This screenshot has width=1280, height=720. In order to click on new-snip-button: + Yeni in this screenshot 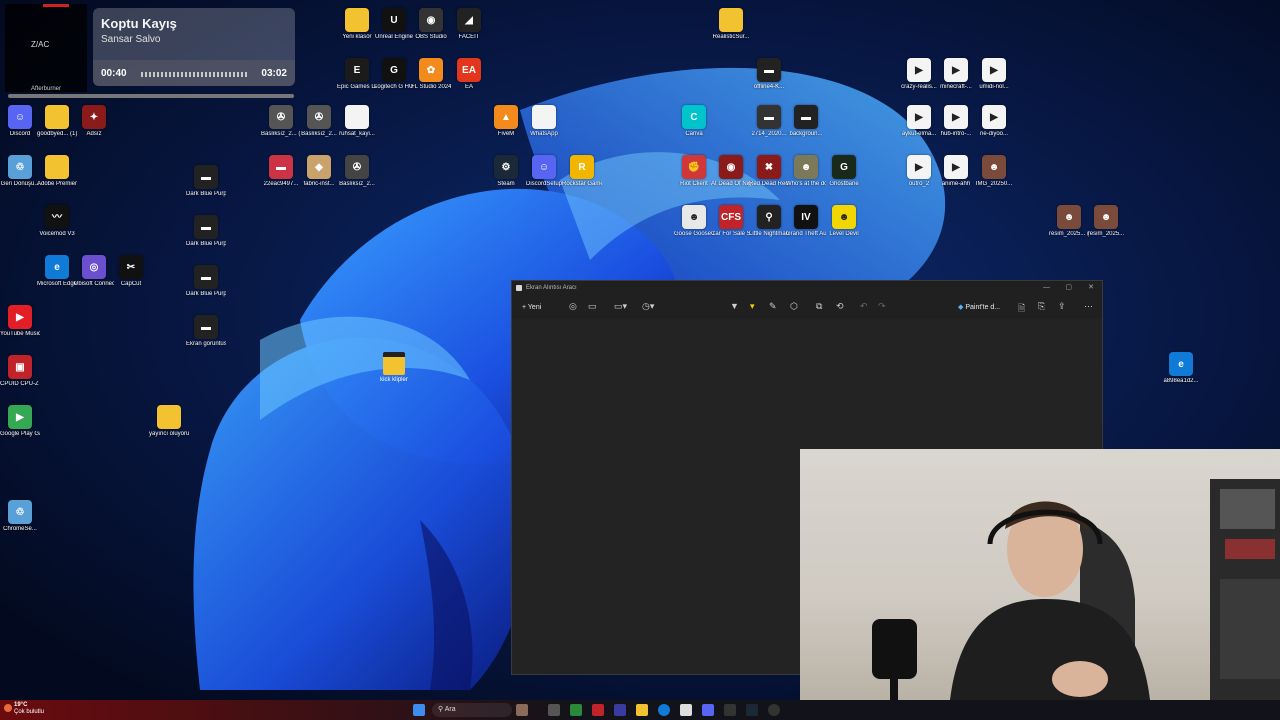, I will do `click(536, 308)`.